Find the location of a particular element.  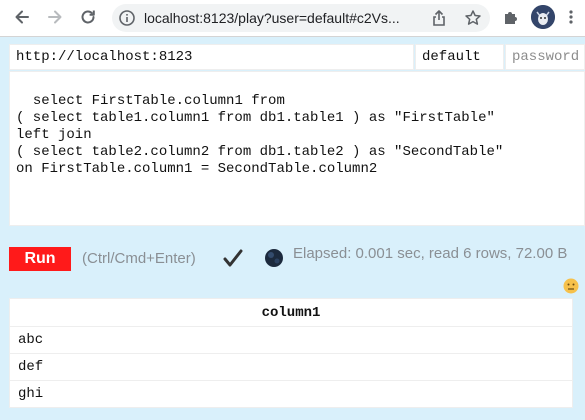

share-icon is located at coordinates (439, 18).